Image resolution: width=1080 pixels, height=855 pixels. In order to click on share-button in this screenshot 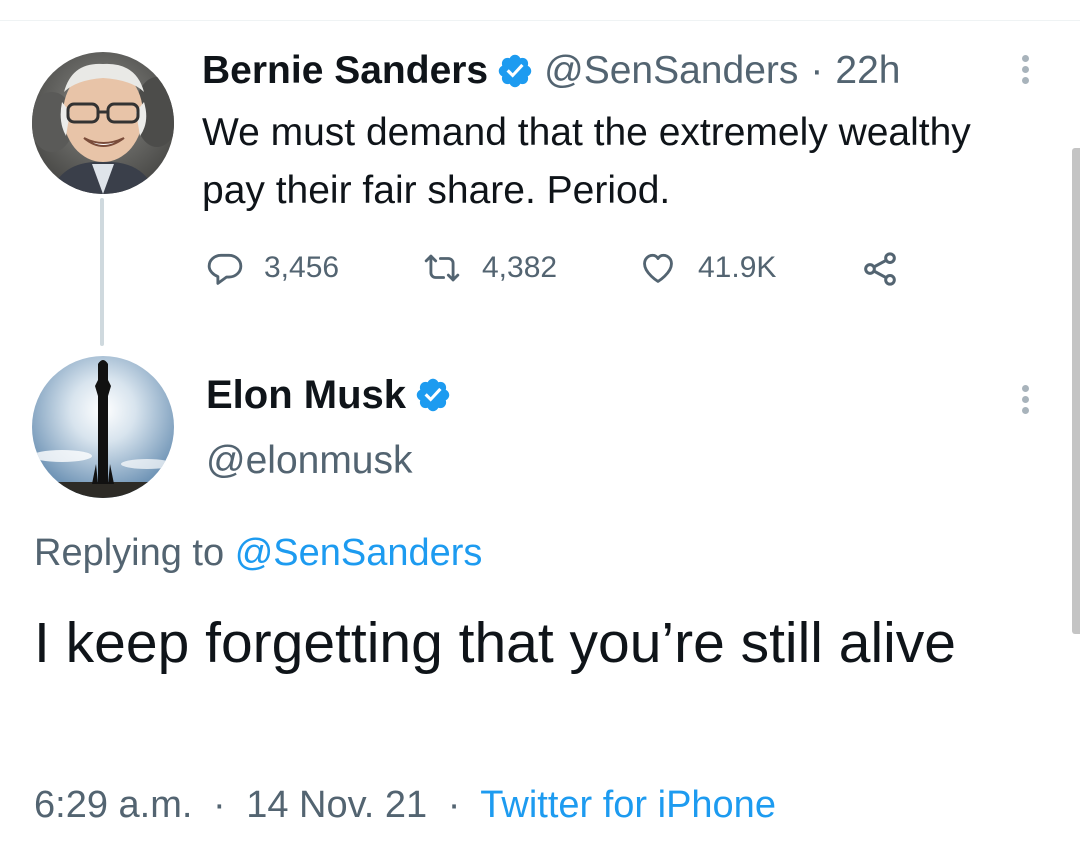, I will do `click(880, 269)`.